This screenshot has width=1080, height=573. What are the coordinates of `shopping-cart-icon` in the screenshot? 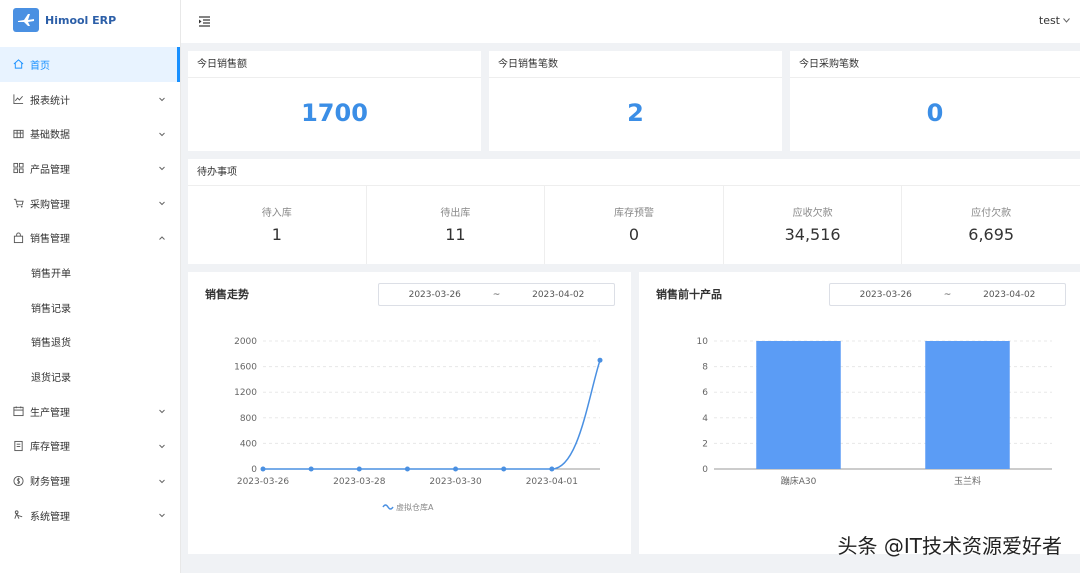 It's located at (18, 203).